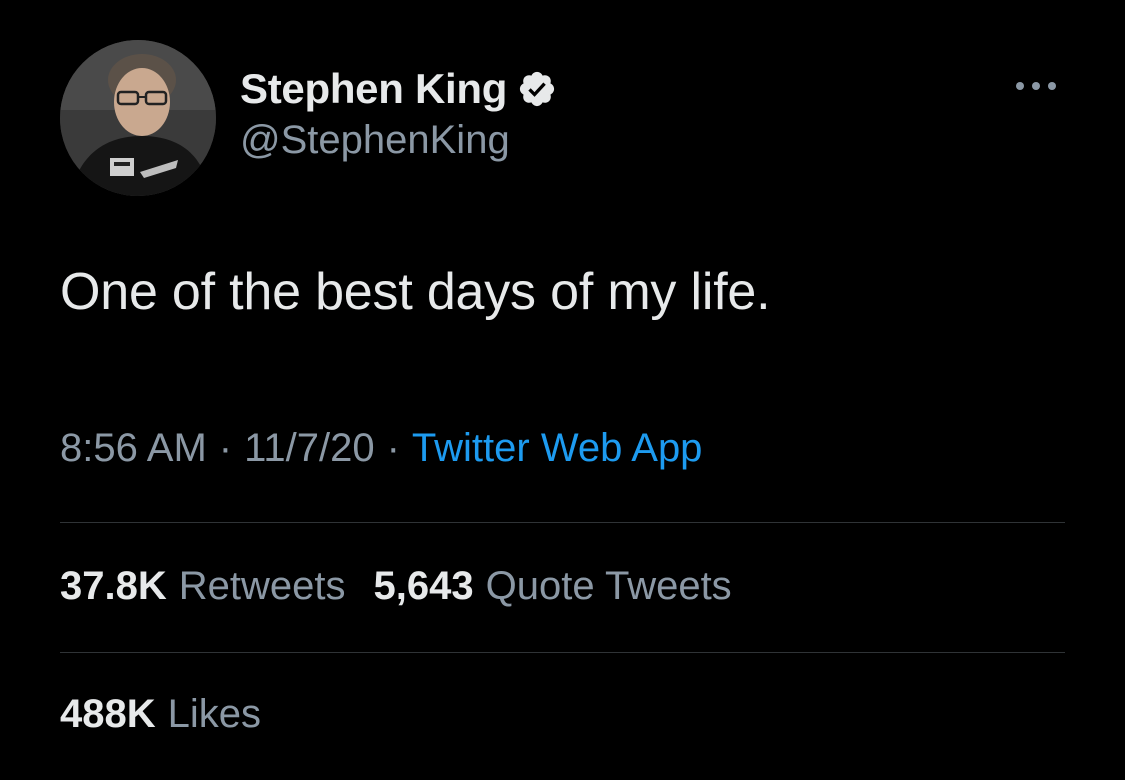 Image resolution: width=1125 pixels, height=780 pixels. I want to click on avatar, so click(138, 118).